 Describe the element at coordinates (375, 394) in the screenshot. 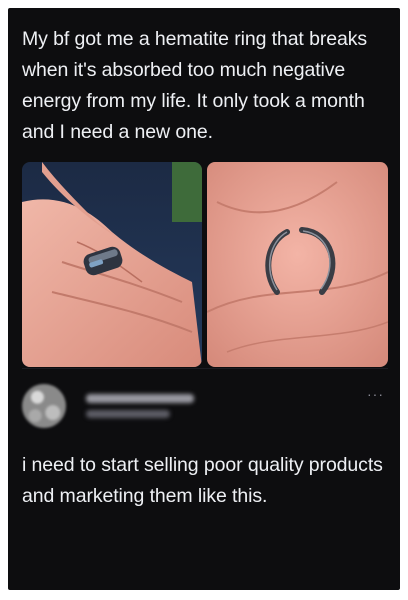

I see `ellipsis-icon: ···` at that location.